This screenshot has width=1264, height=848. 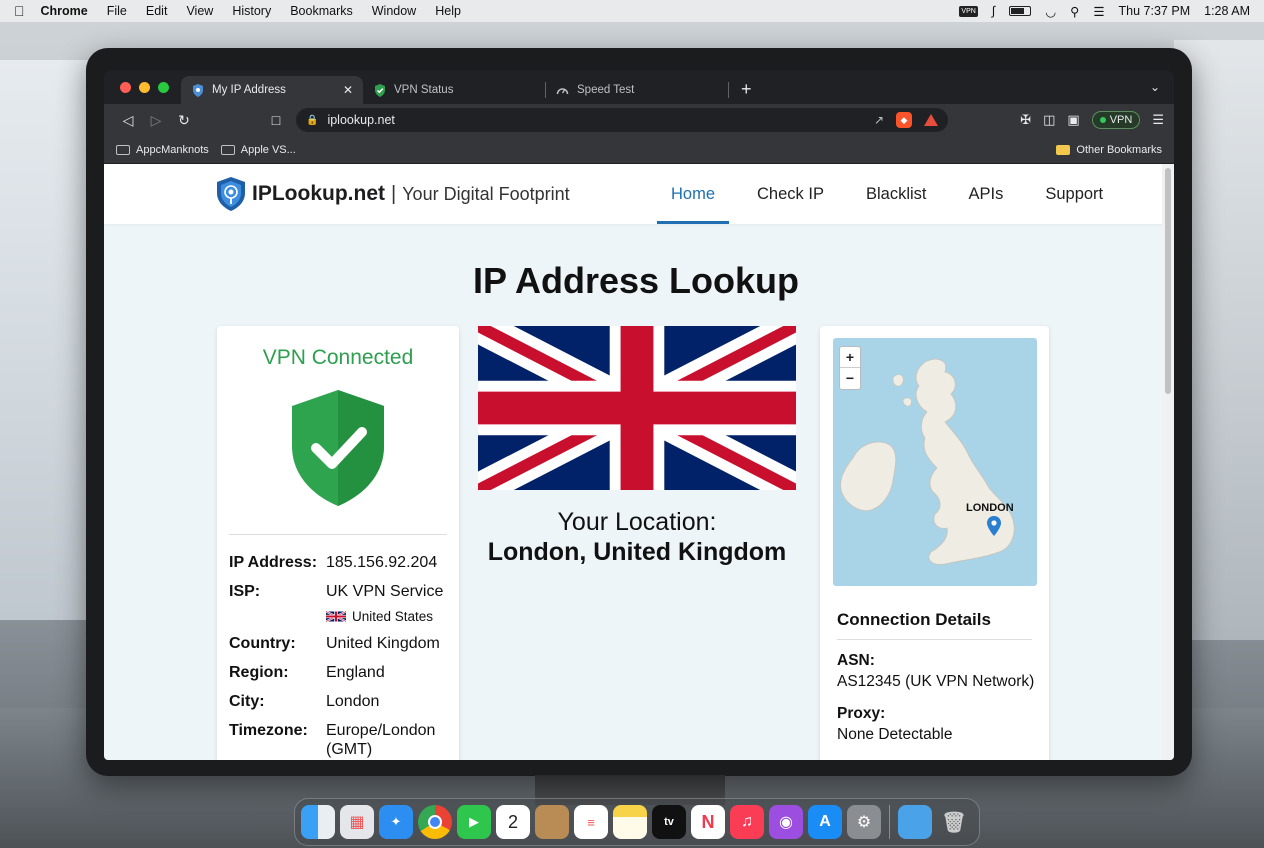 I want to click on facetime-icon: ▶, so click(x=474, y=822).